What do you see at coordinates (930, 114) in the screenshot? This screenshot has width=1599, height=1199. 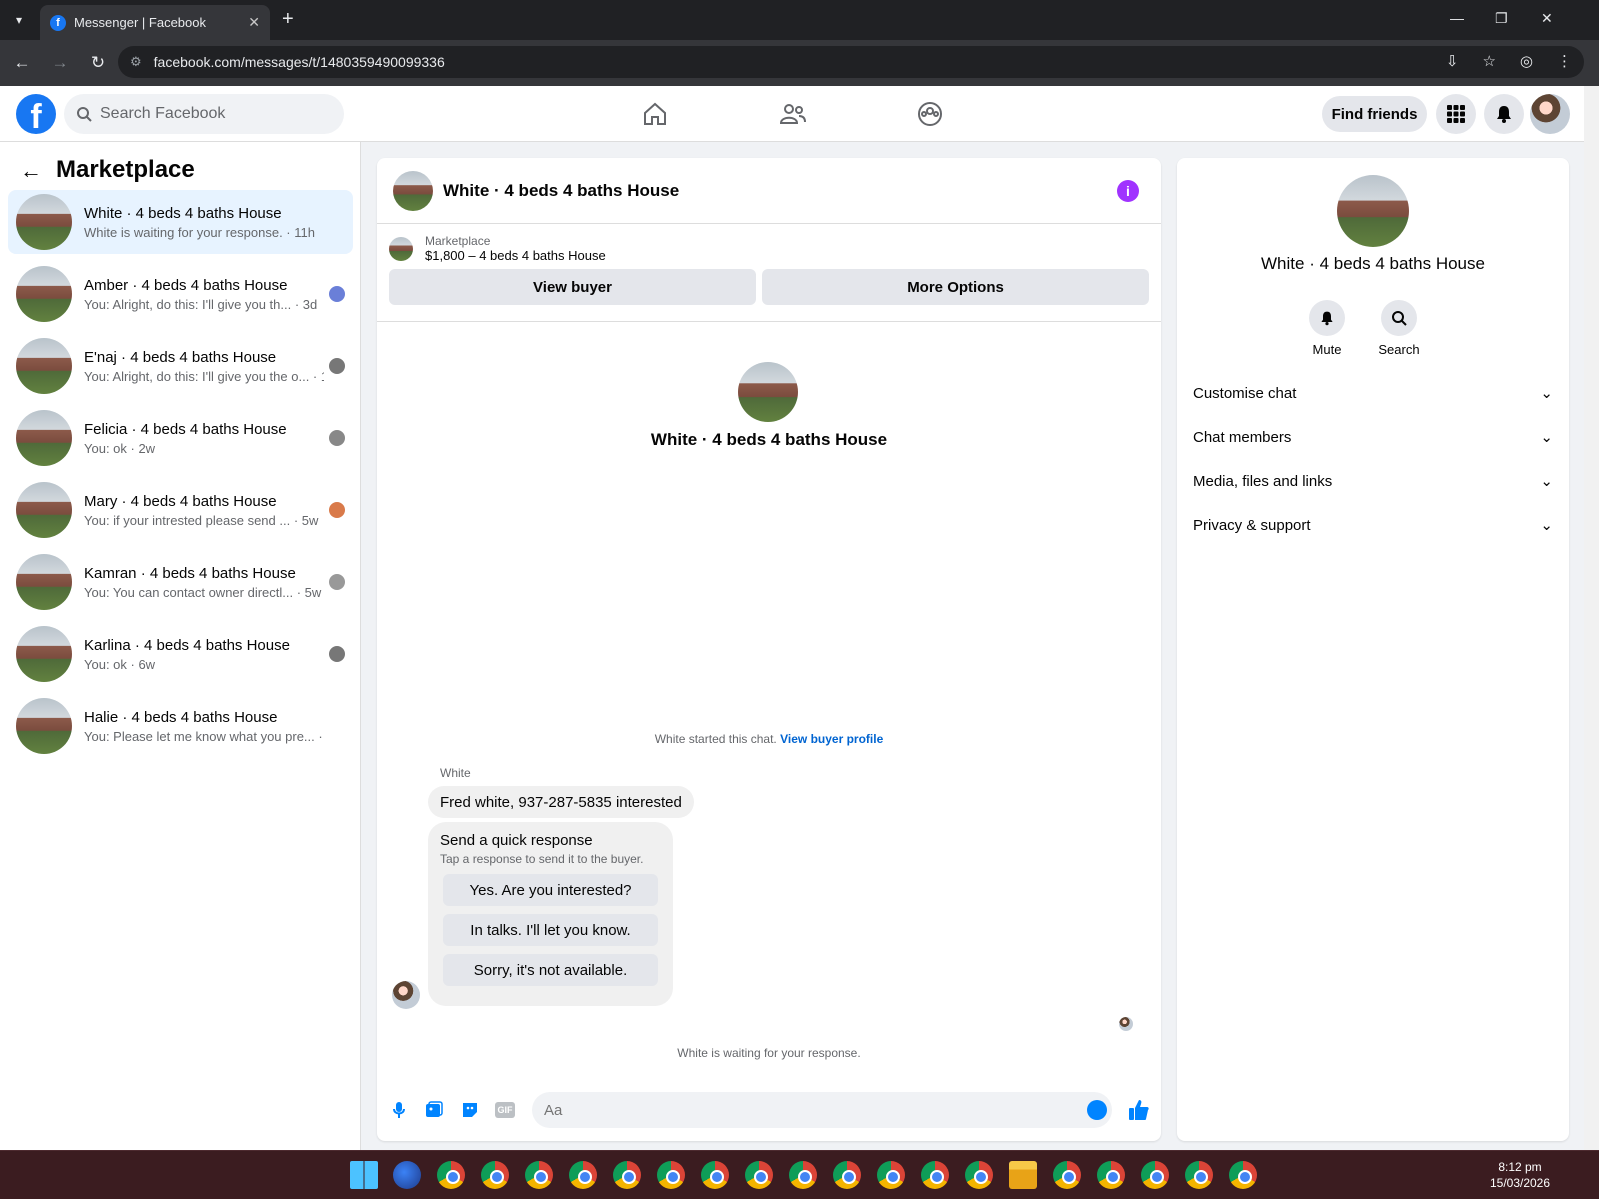 I see `groups-icon` at bounding box center [930, 114].